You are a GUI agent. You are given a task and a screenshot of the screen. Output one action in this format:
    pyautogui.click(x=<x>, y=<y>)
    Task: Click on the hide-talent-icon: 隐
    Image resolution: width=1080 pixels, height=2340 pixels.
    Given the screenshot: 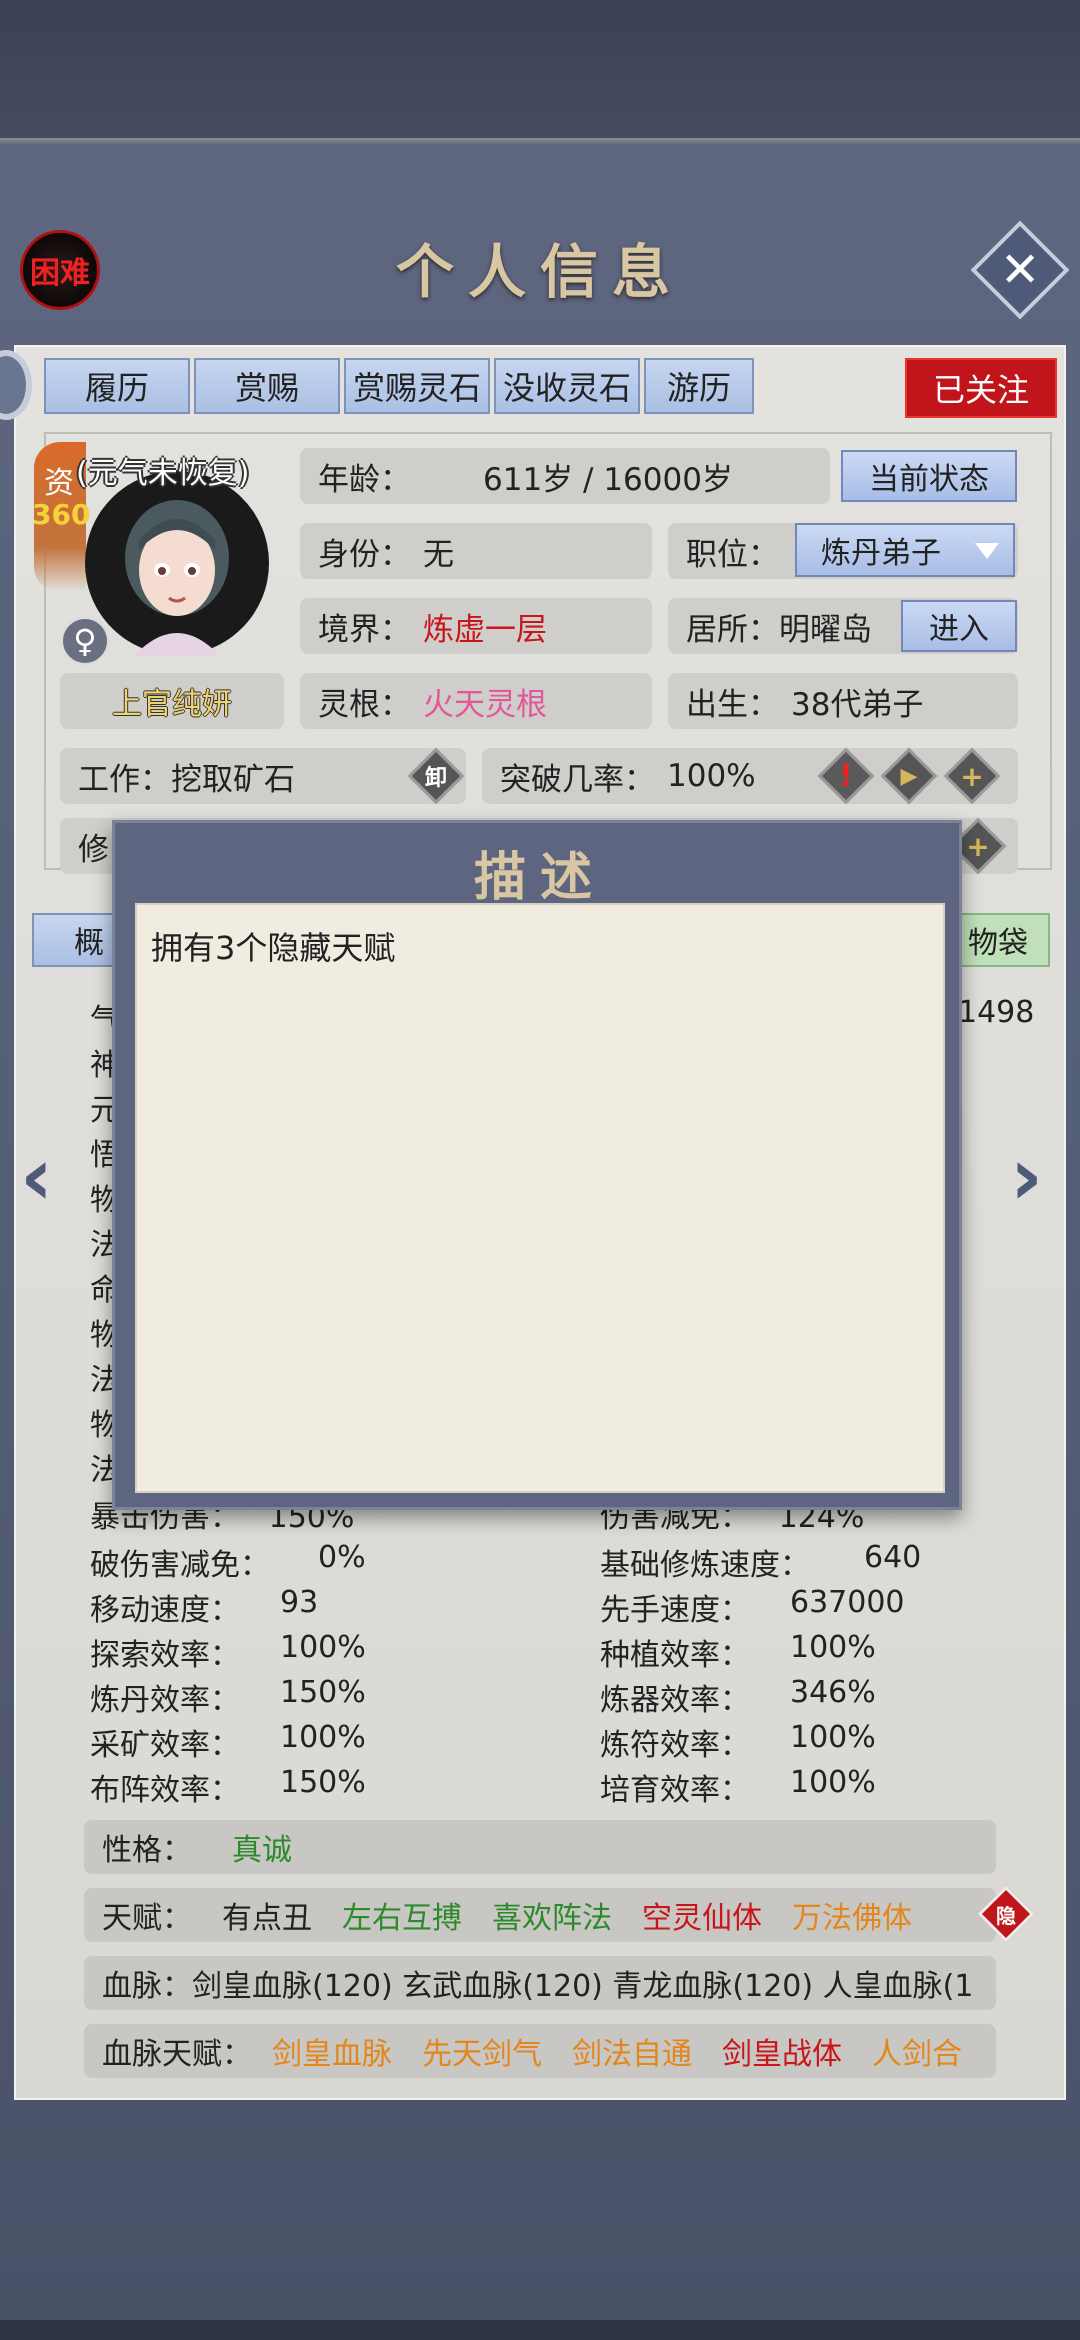 What is the action you would take?
    pyautogui.click(x=1006, y=1914)
    